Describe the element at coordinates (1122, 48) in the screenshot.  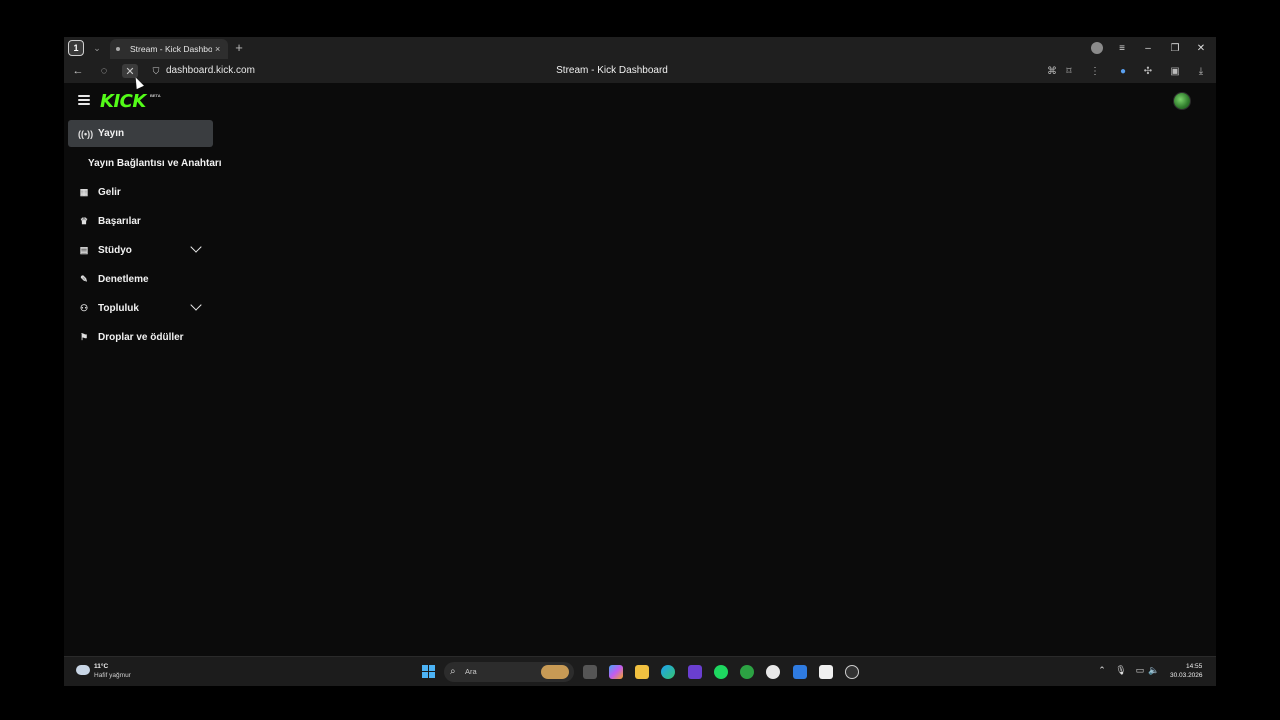
I see `menu-icon: ≡` at that location.